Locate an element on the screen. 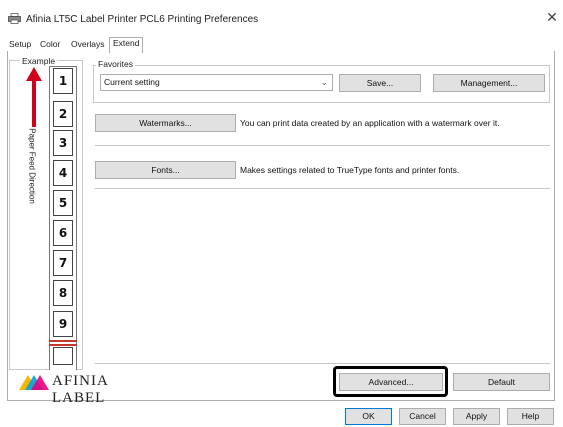  label-cell-empty is located at coordinates (63, 356).